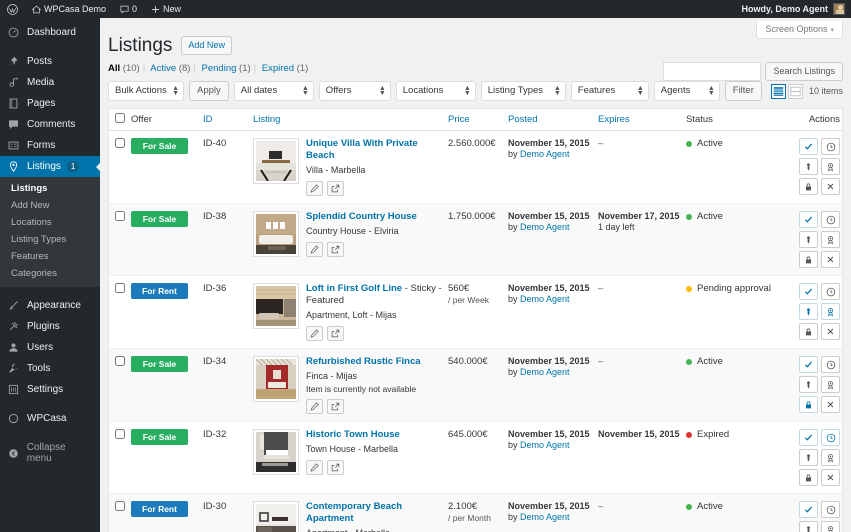 This screenshot has width=851, height=532. What do you see at coordinates (273, 91) in the screenshot?
I see `date-filter-select: All dates ▲ ▼` at bounding box center [273, 91].